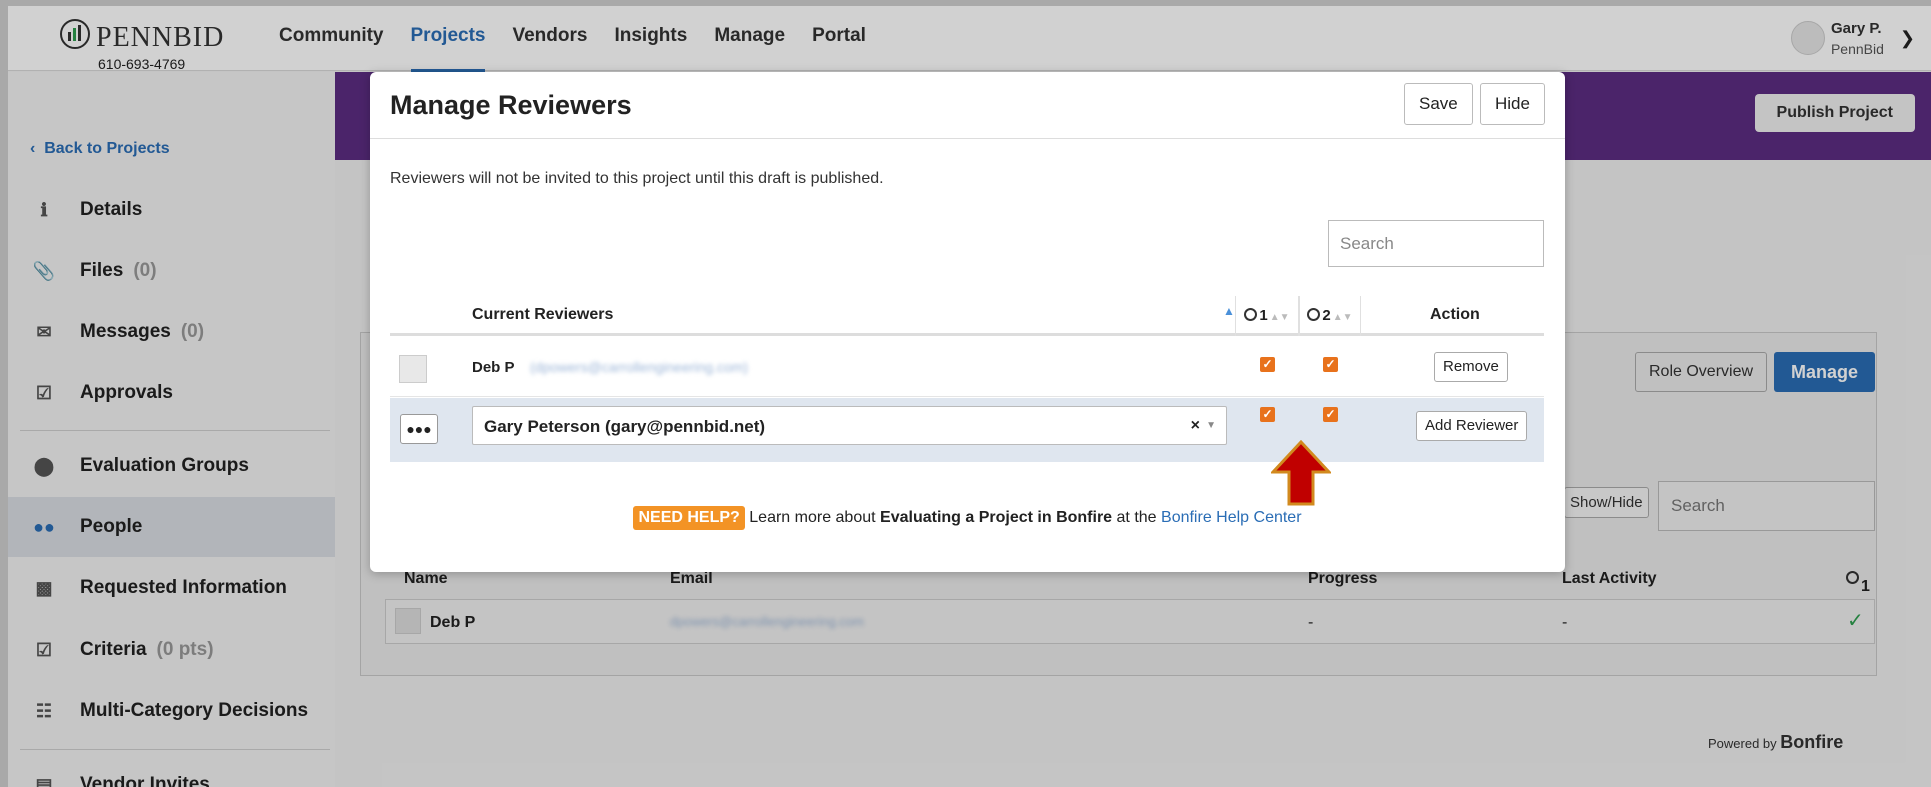 The height and width of the screenshot is (787, 1931). Describe the element at coordinates (1512, 104) in the screenshot. I see `hide-button: Hide` at that location.